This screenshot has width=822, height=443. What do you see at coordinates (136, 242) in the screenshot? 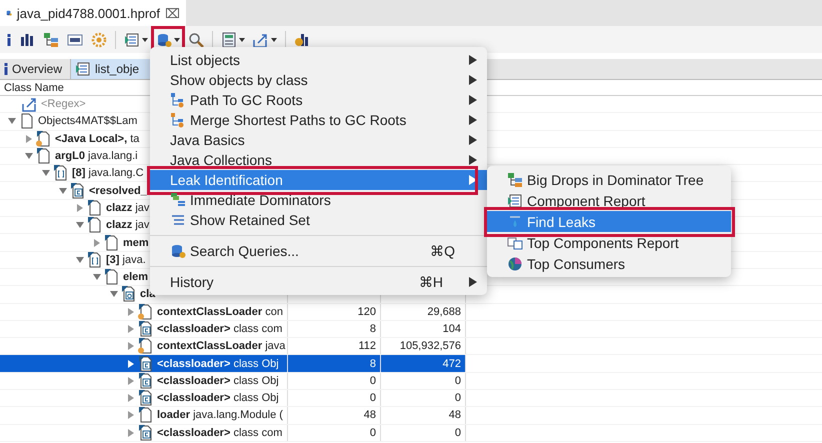
I see `row-label: mem` at bounding box center [136, 242].